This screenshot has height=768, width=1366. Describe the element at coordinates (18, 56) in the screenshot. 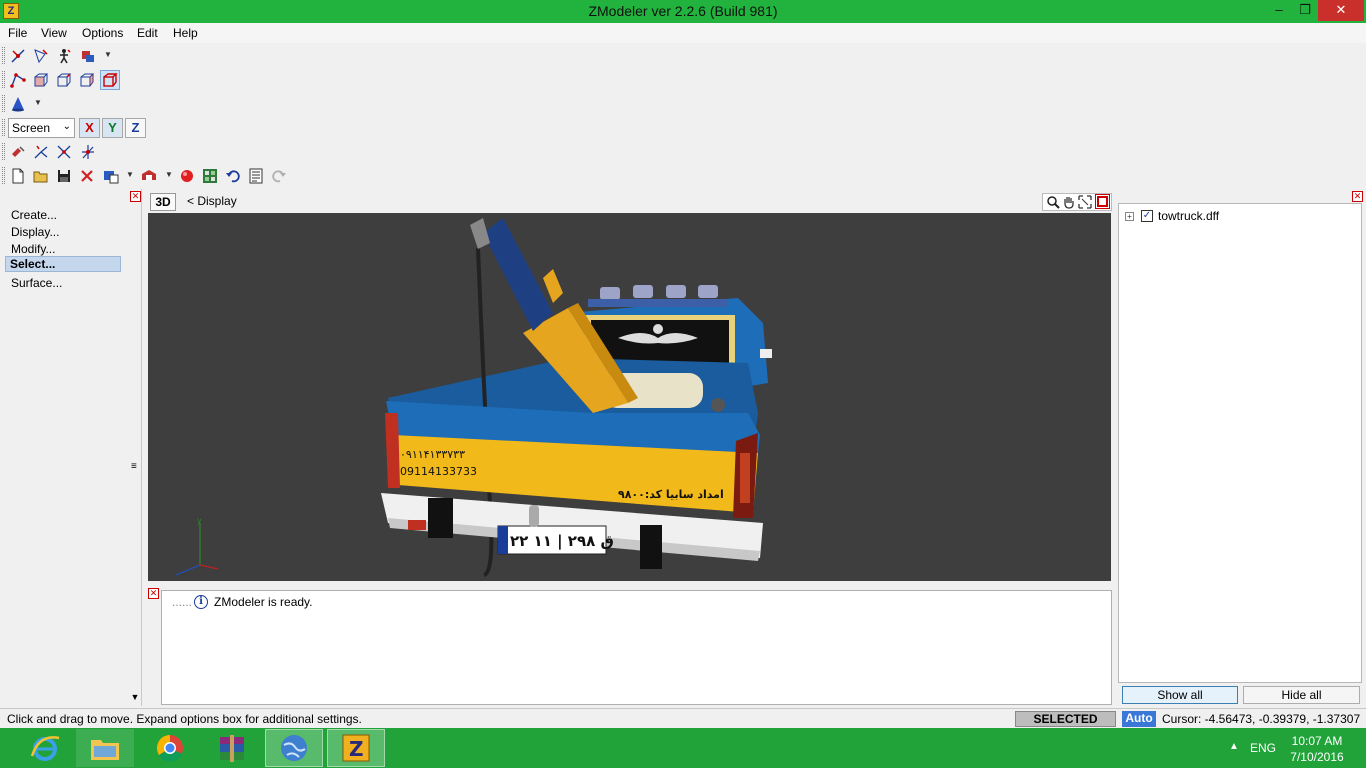

I see `select-vertex-icon` at that location.